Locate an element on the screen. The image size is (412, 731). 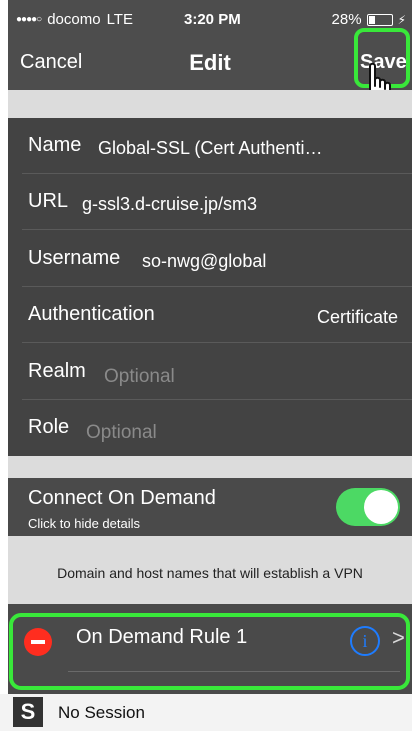
username-row: Username so-nwg@global is located at coordinates (210, 259).